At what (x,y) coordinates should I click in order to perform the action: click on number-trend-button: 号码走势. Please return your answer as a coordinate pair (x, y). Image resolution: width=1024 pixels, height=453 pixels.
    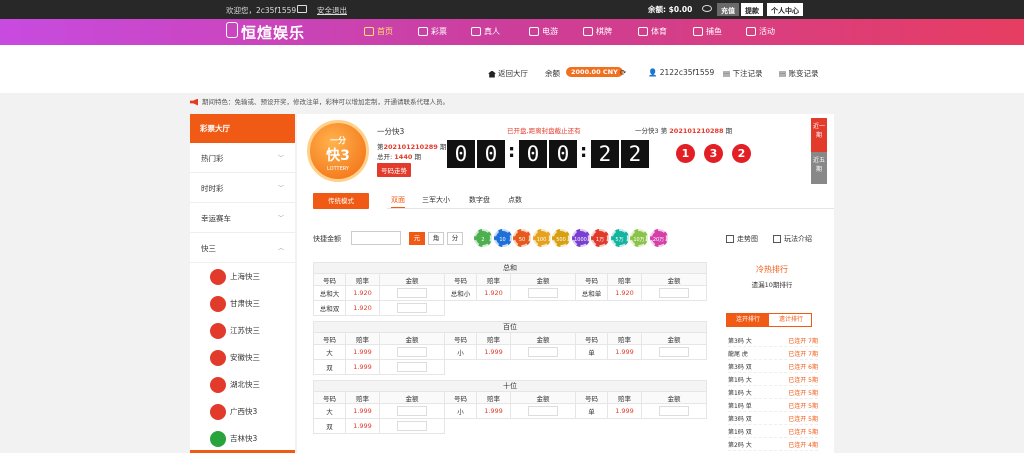
    Looking at the image, I should click on (394, 170).